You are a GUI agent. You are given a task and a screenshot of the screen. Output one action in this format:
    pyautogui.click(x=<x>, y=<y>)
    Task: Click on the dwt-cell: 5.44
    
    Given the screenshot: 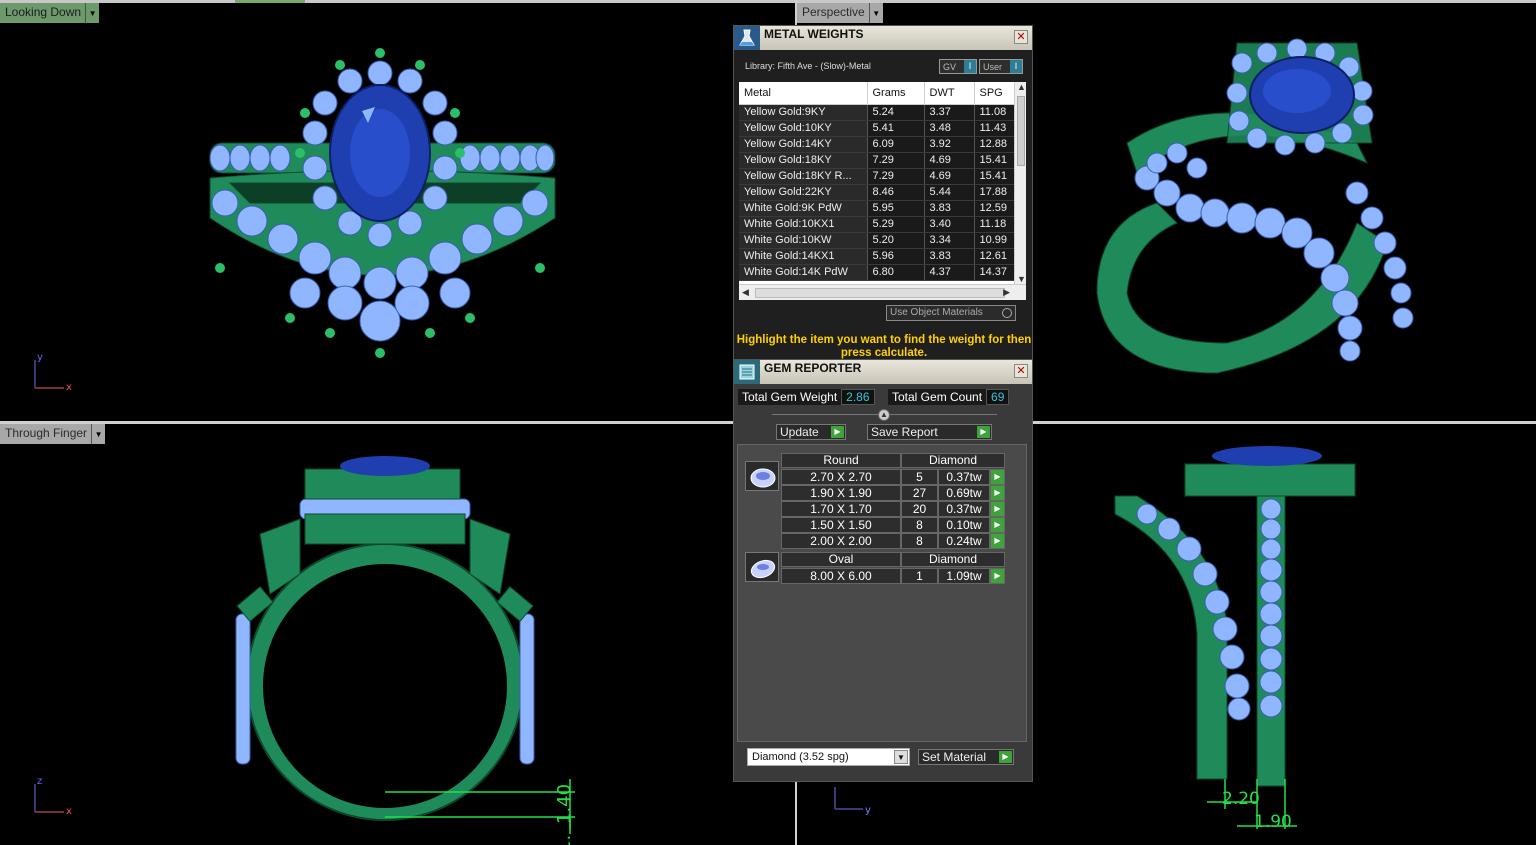 What is the action you would take?
    pyautogui.click(x=949, y=192)
    